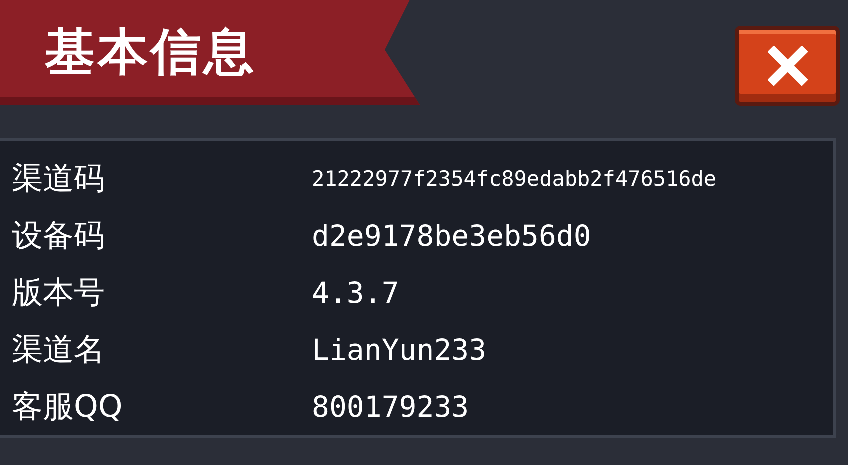 The image size is (848, 465). I want to click on info-value: LianYun233, so click(399, 349).